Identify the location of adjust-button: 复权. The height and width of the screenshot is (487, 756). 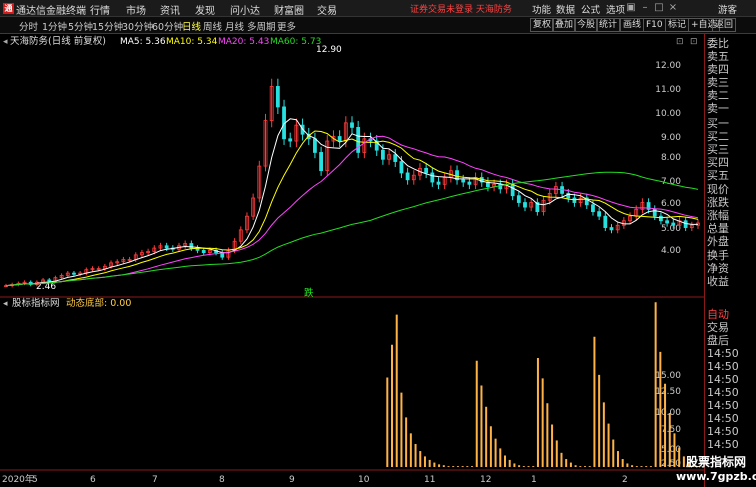
(542, 25).